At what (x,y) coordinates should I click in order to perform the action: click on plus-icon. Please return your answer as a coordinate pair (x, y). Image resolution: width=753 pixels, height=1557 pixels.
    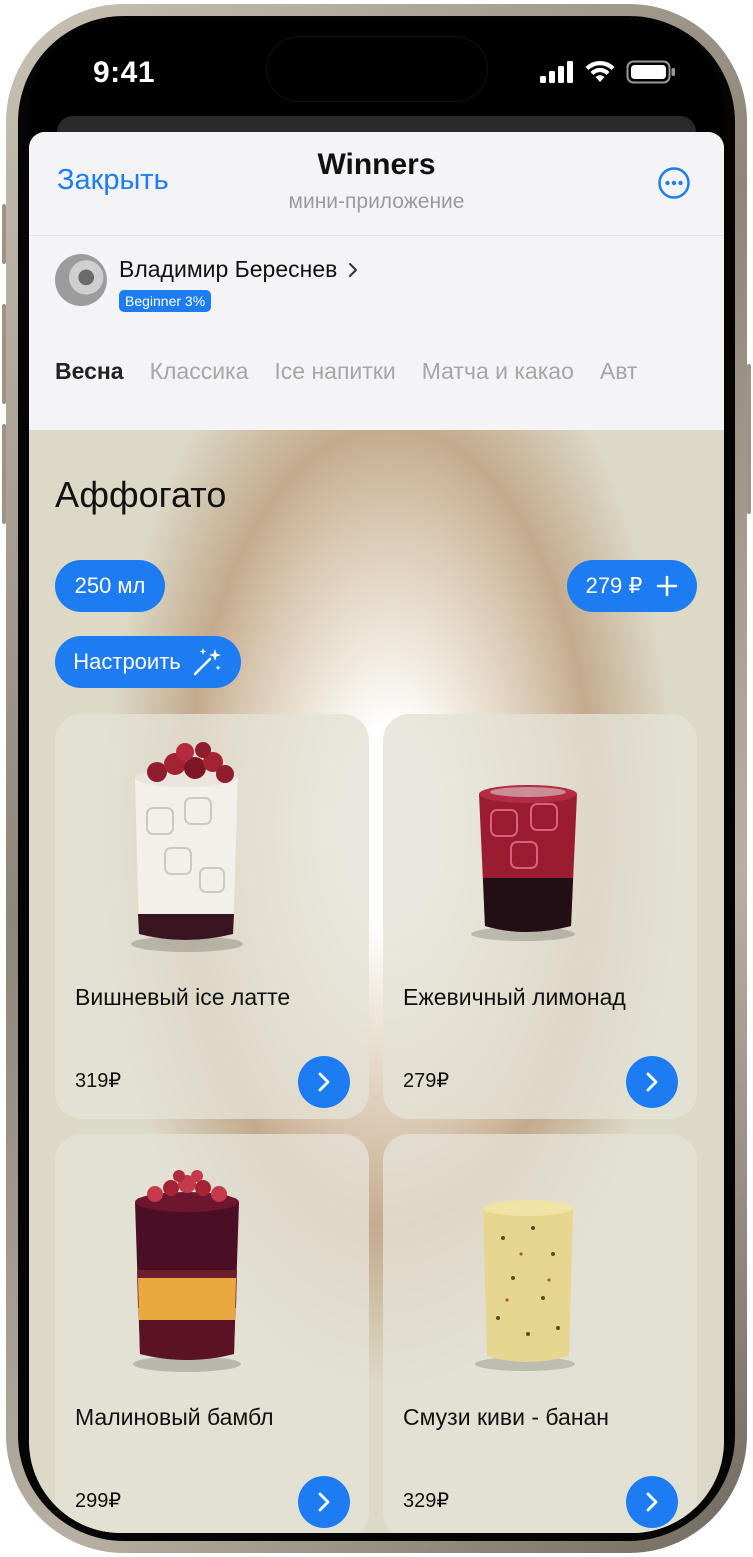
    Looking at the image, I should click on (667, 586).